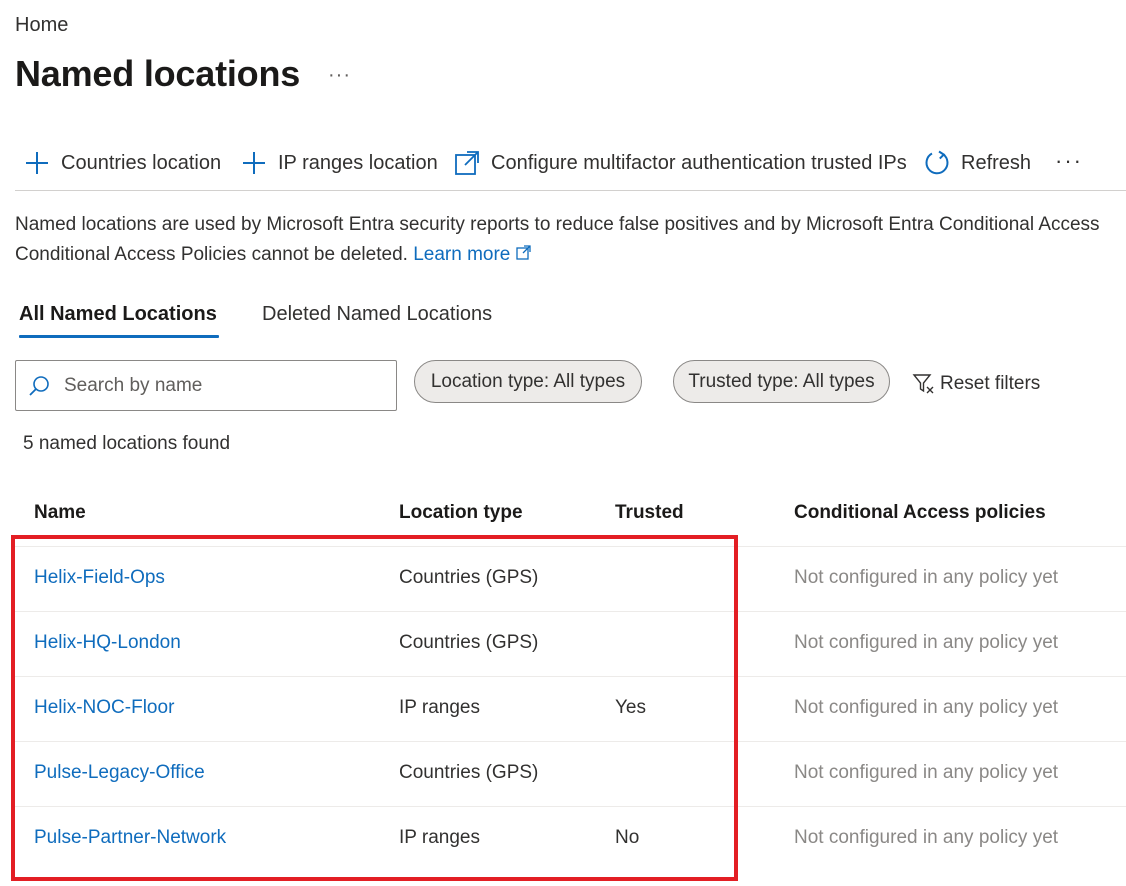 The image size is (1126, 886). What do you see at coordinates (39, 386) in the screenshot?
I see `search-icon` at bounding box center [39, 386].